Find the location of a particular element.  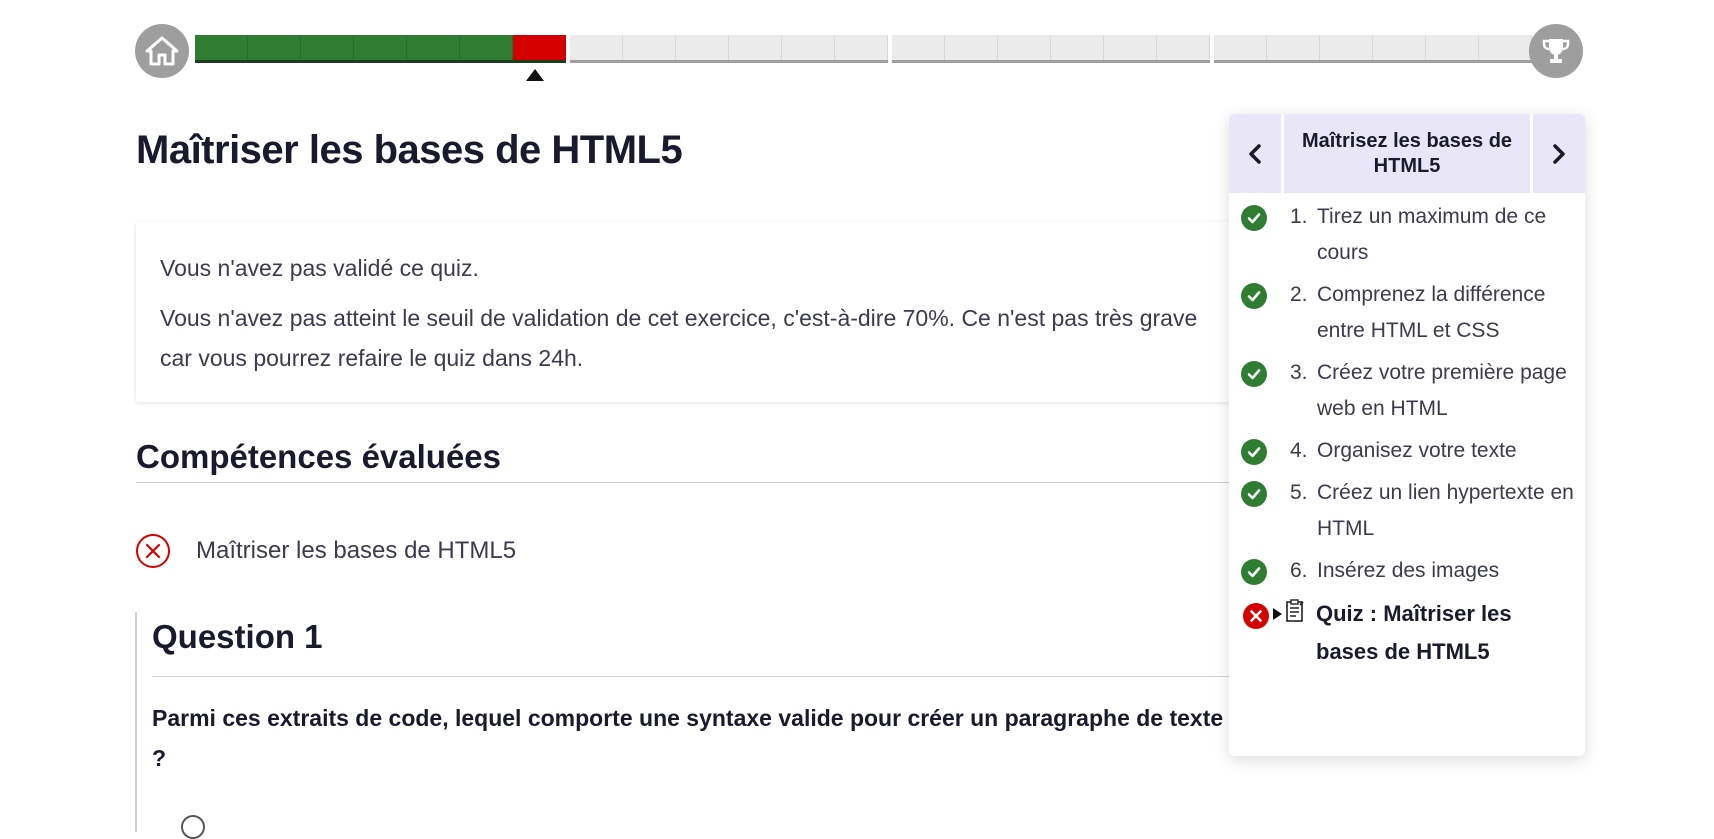

progress-track is located at coordinates (863, 49).